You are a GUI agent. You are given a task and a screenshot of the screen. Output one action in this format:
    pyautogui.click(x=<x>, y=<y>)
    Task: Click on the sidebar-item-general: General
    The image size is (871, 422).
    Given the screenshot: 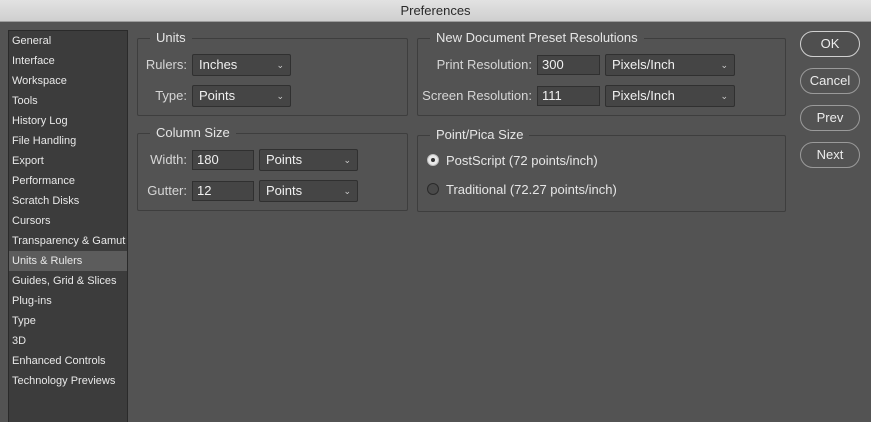 What is the action you would take?
    pyautogui.click(x=68, y=41)
    